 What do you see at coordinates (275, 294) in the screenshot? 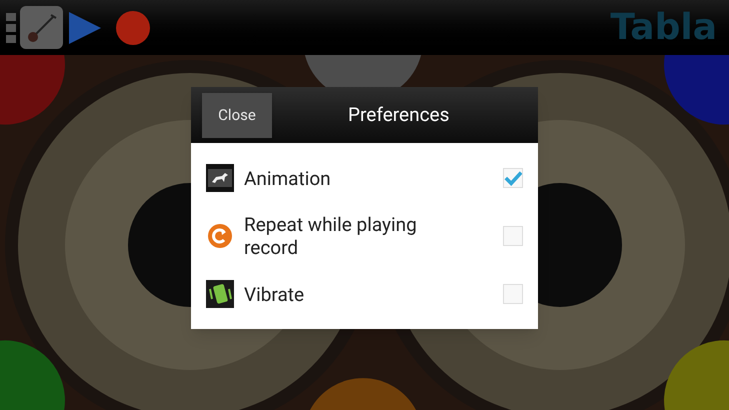
I see `preference-label: Vibrate` at bounding box center [275, 294].